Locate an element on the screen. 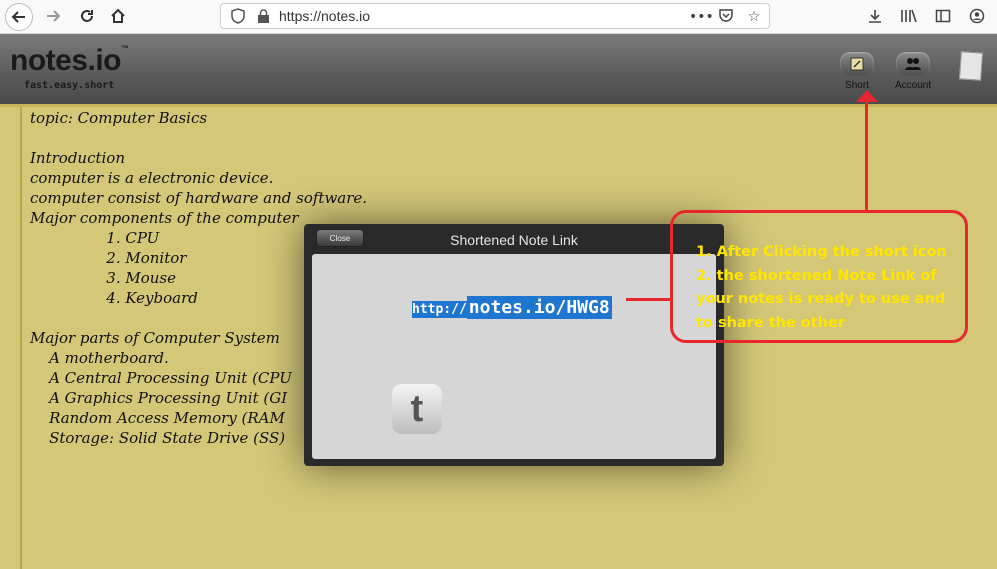 Image resolution: width=997 pixels, height=569 pixels. annotation-arrow-horizontal is located at coordinates (649, 299).